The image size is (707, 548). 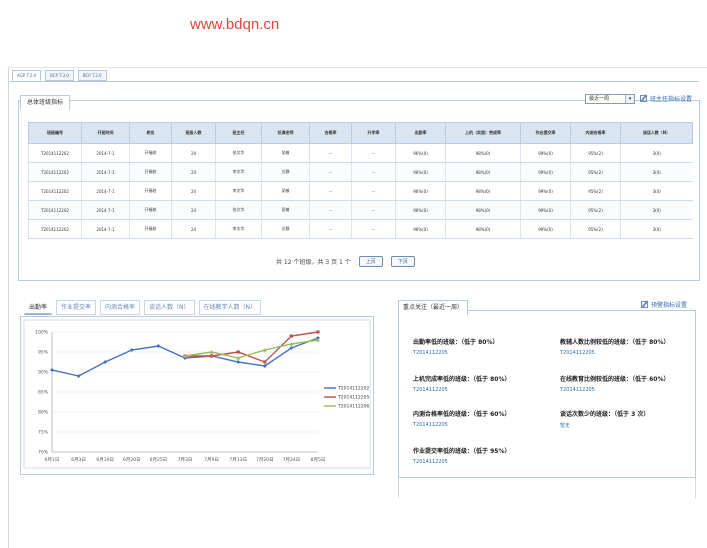 What do you see at coordinates (402, 261) in the screenshot?
I see `next-page-button: 下页` at bounding box center [402, 261].